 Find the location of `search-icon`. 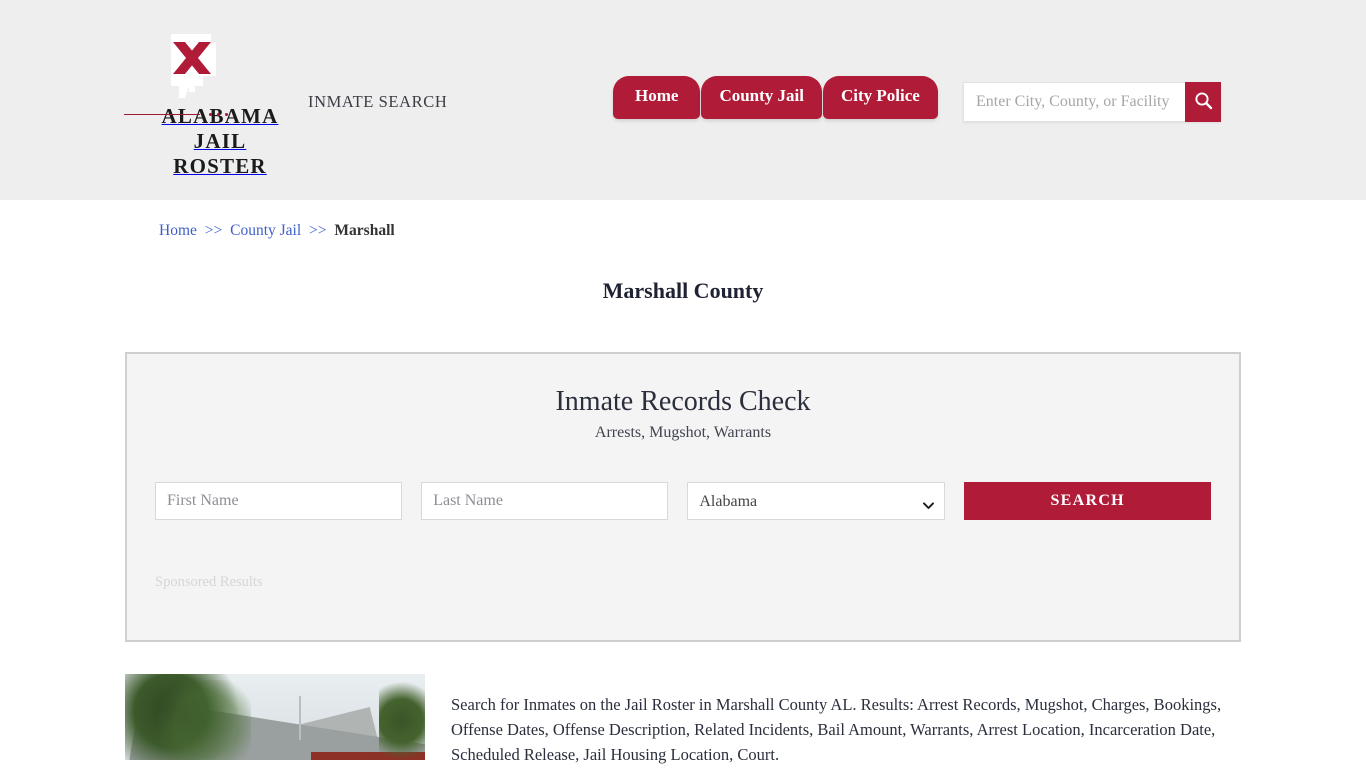

search-icon is located at coordinates (1203, 102).